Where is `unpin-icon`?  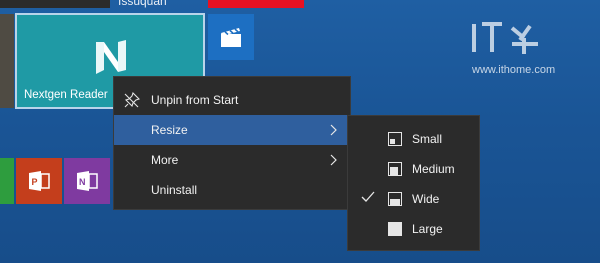
unpin-icon is located at coordinates (132, 100).